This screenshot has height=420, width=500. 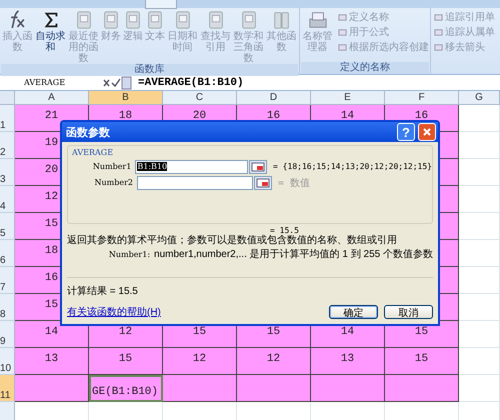 I want to click on column-header: E, so click(x=348, y=98).